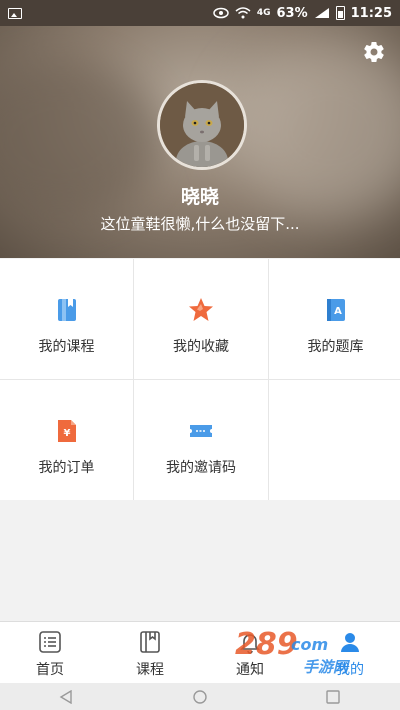  I want to click on wifi-icon, so click(243, 13).